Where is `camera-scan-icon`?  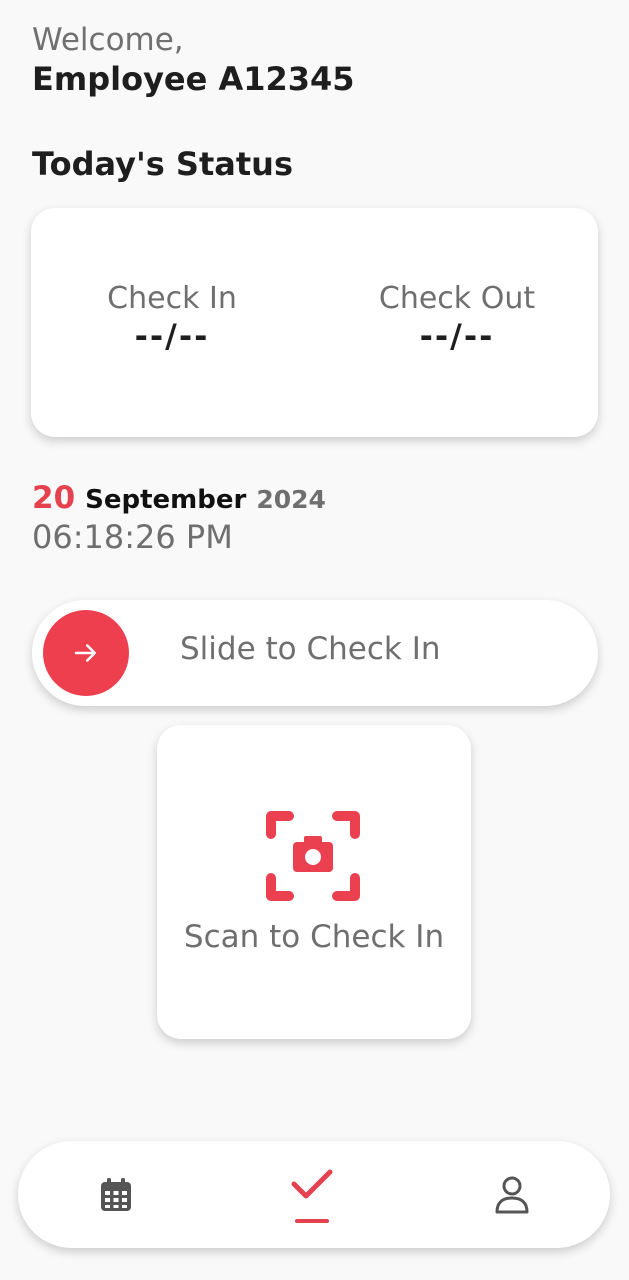
camera-scan-icon is located at coordinates (313, 856).